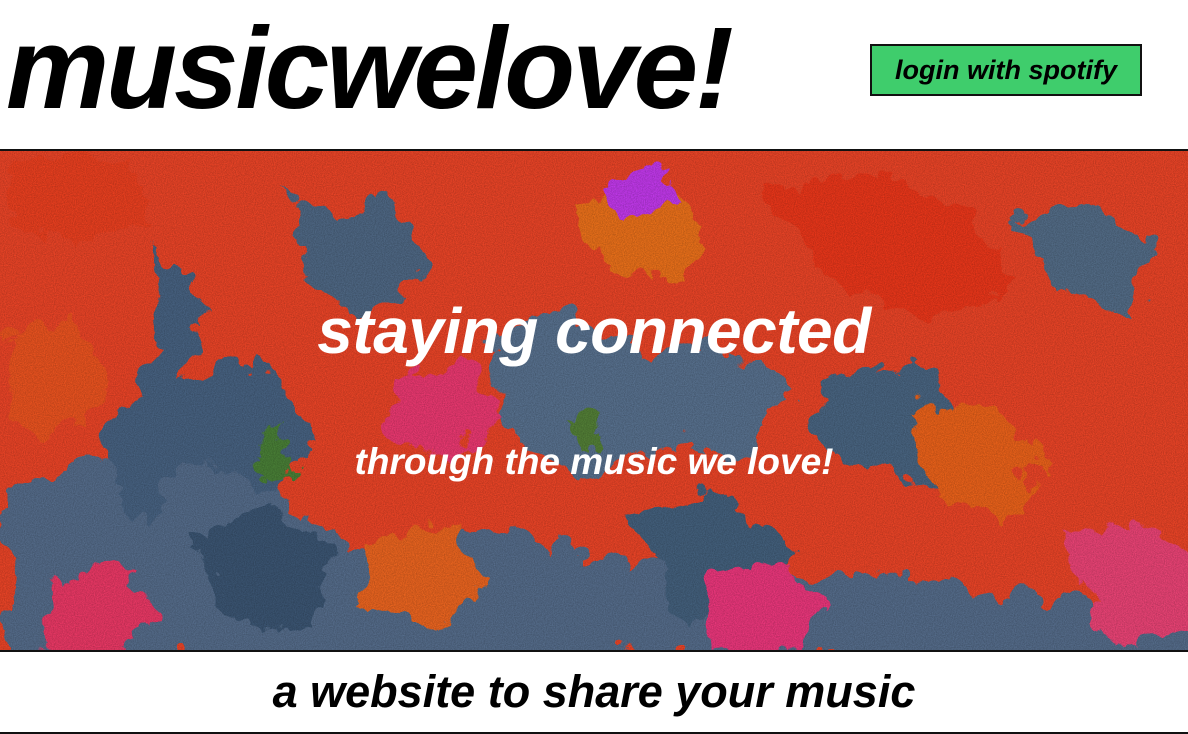 This screenshot has width=1188, height=734. What do you see at coordinates (594, 331) in the screenshot?
I see `hero-title: staying connected` at bounding box center [594, 331].